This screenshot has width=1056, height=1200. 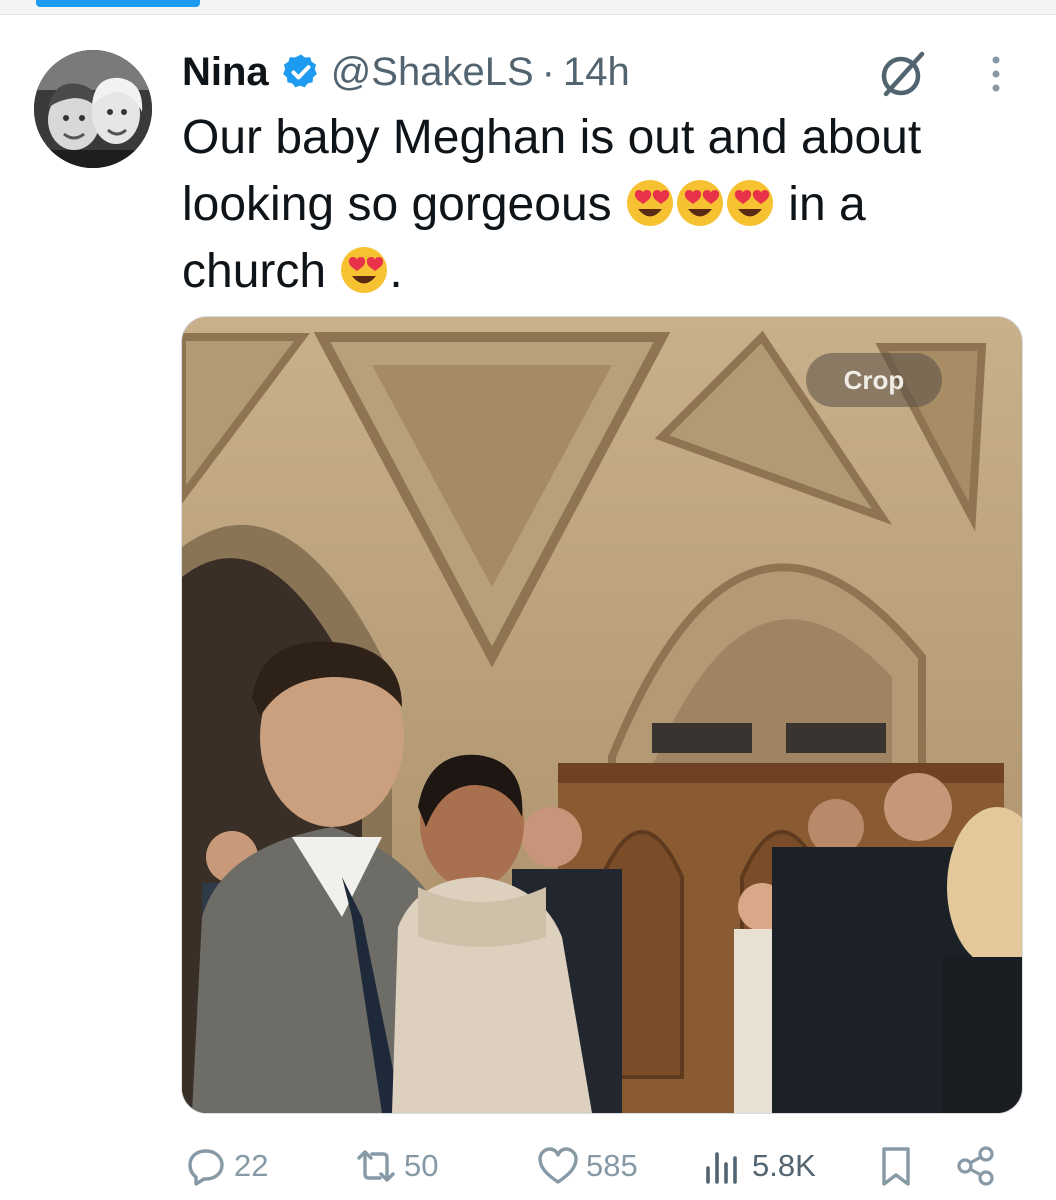 I want to click on author-handle: @ShakeLS, so click(x=432, y=72).